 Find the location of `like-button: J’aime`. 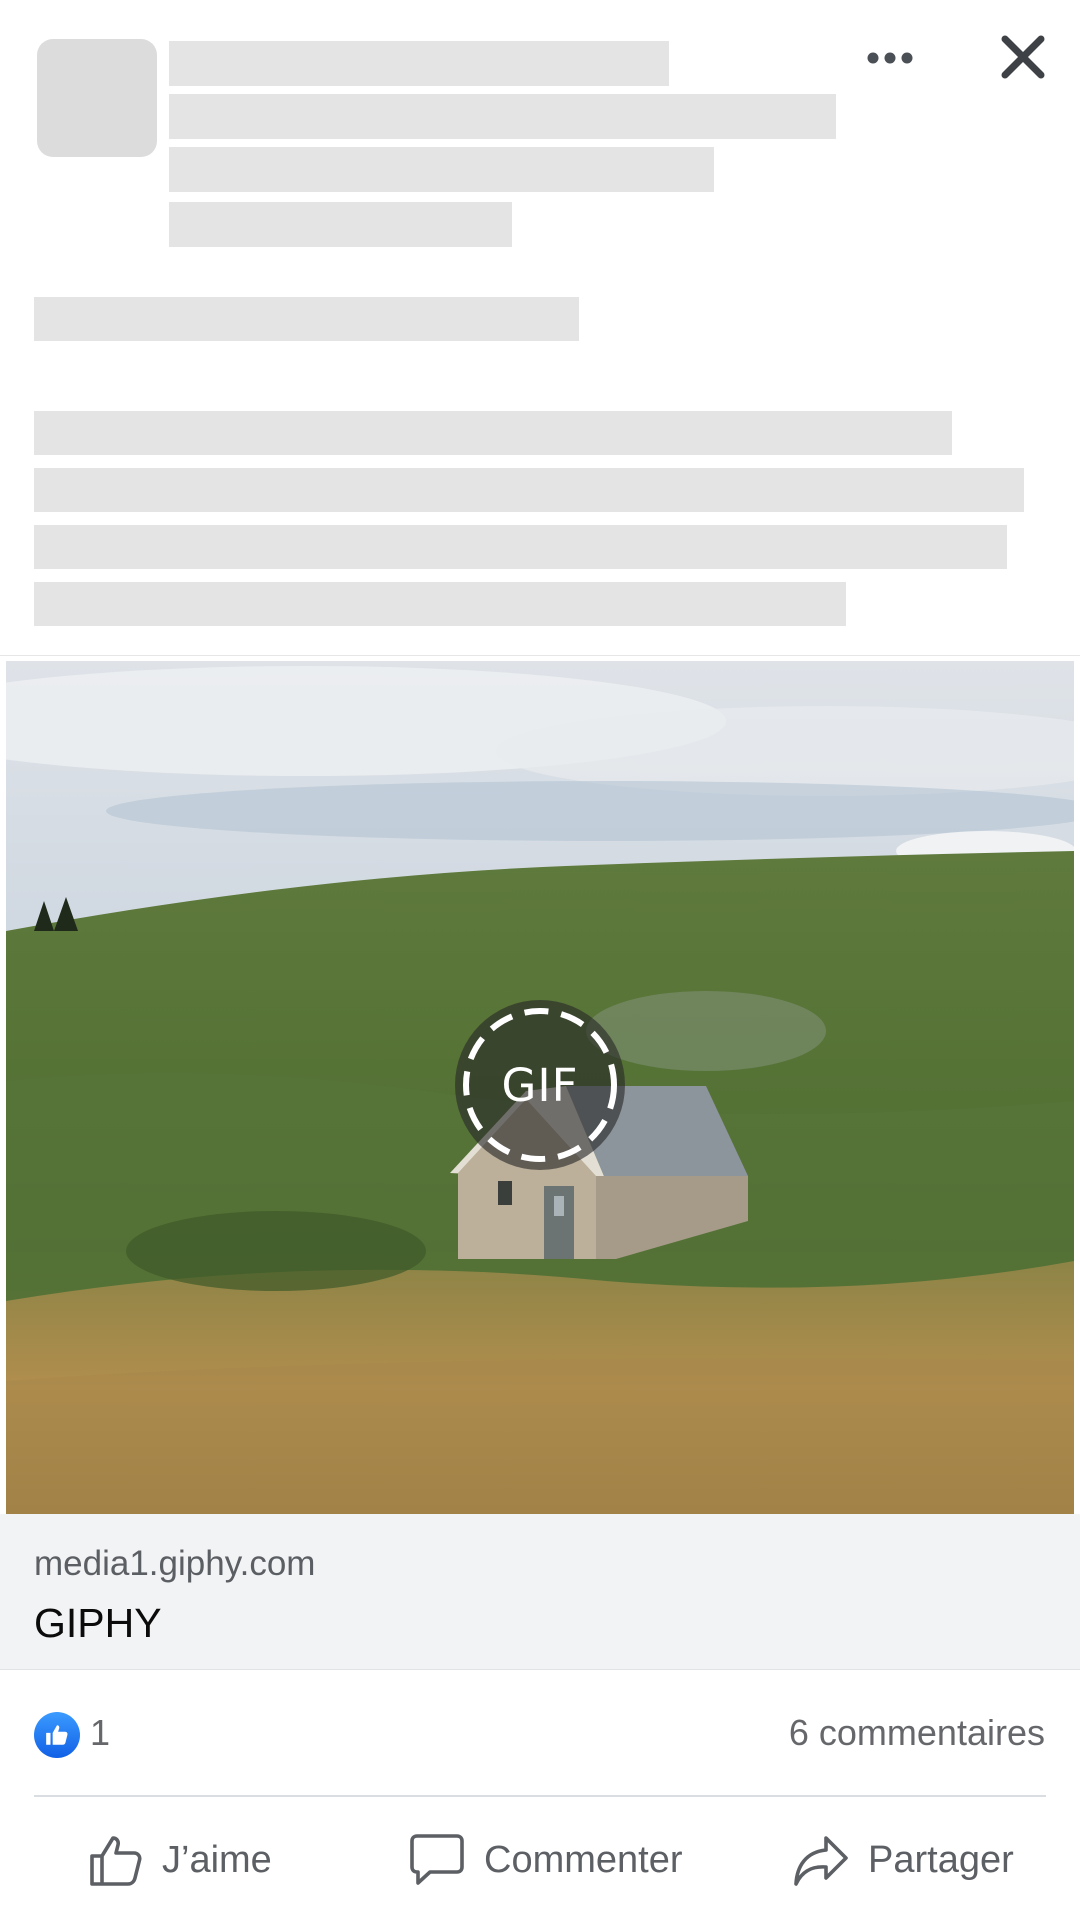

like-button: J’aime is located at coordinates (180, 1860).